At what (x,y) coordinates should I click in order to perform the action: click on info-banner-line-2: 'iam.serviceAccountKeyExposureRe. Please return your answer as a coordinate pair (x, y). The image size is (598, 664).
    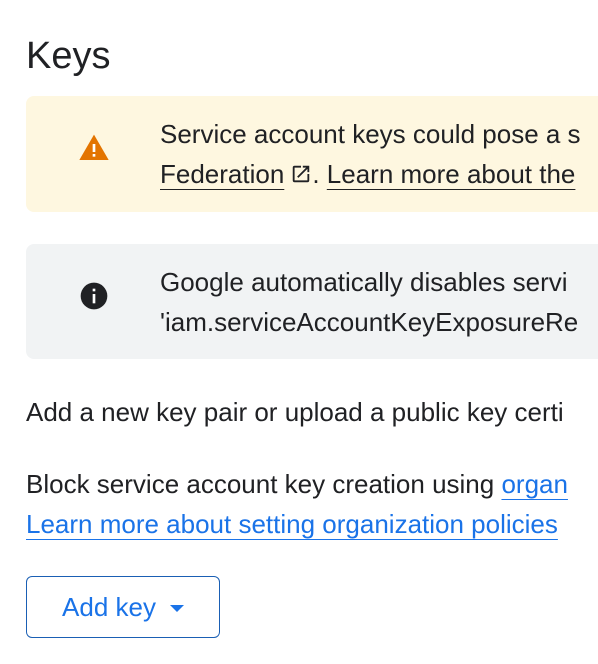
    Looking at the image, I should click on (369, 322).